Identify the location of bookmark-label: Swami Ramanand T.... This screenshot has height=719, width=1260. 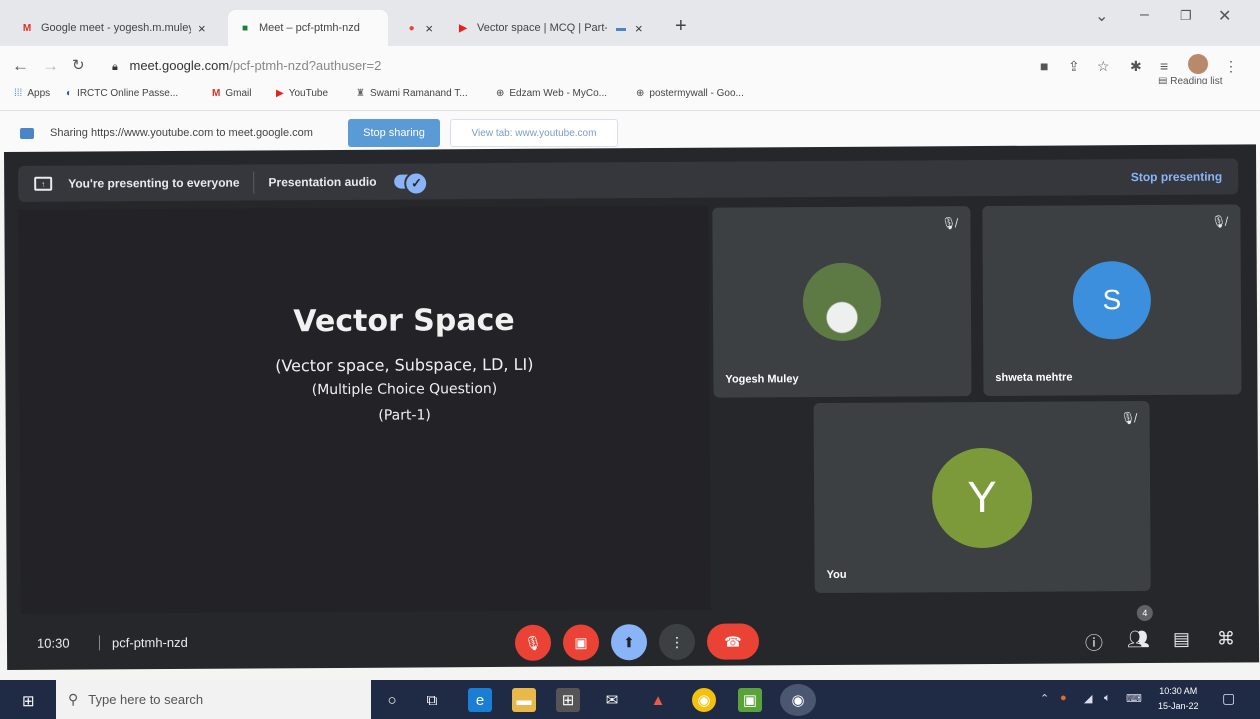
(418, 93).